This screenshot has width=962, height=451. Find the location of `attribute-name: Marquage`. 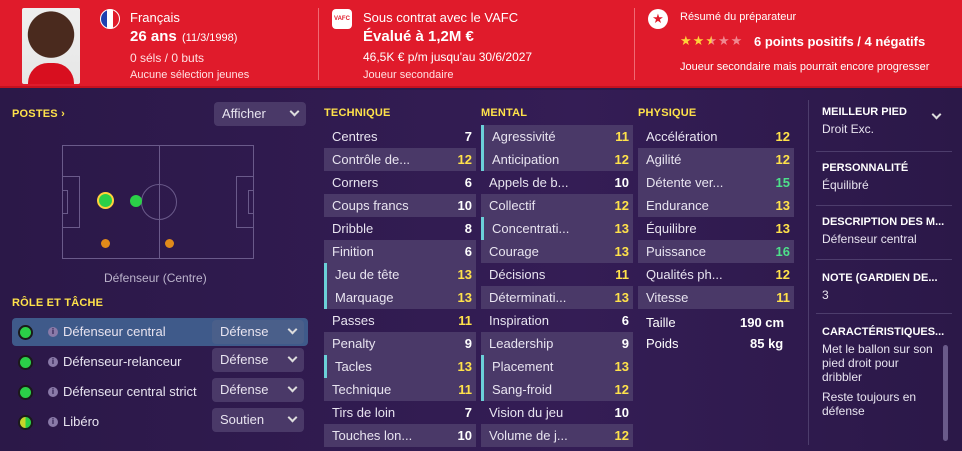

attribute-name: Marquage is located at coordinates (364, 297).